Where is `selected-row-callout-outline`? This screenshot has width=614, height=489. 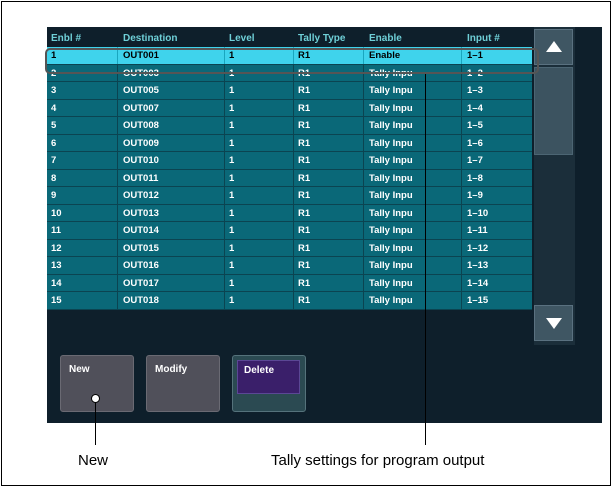
selected-row-callout-outline is located at coordinates (292, 61).